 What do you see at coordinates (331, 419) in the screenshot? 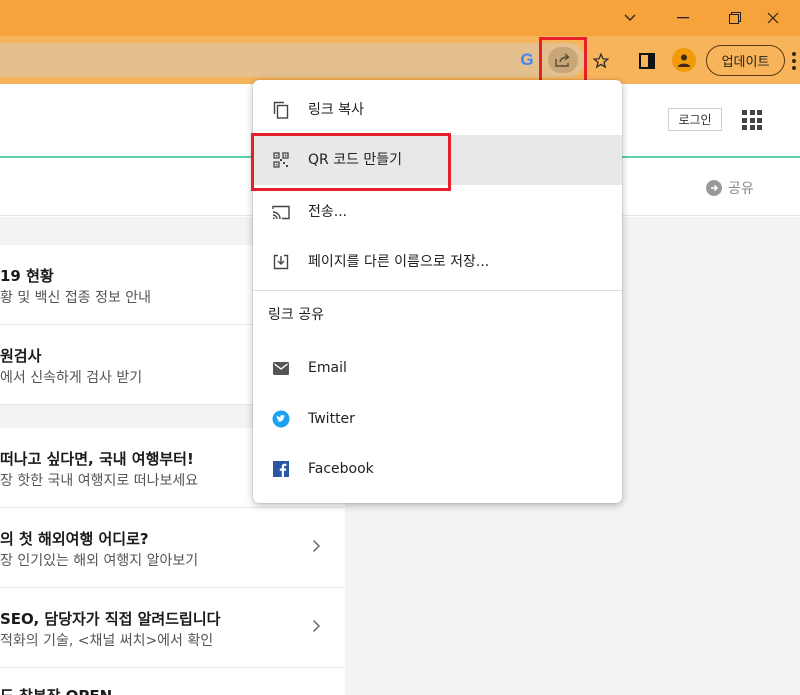
I see `menu-item-label: Twitter` at bounding box center [331, 419].